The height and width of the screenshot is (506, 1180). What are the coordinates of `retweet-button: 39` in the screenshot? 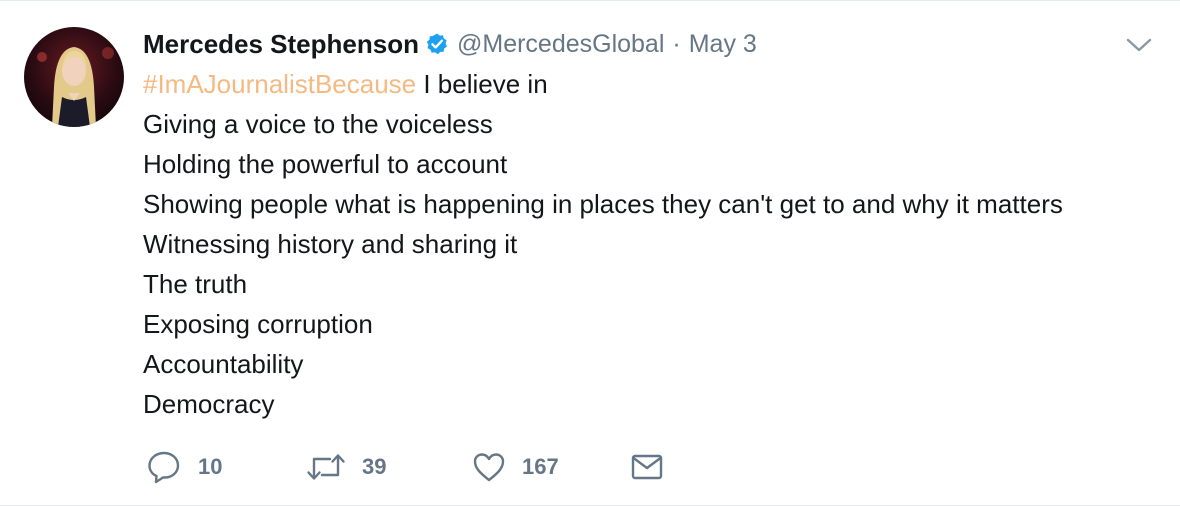 It's located at (389, 467).